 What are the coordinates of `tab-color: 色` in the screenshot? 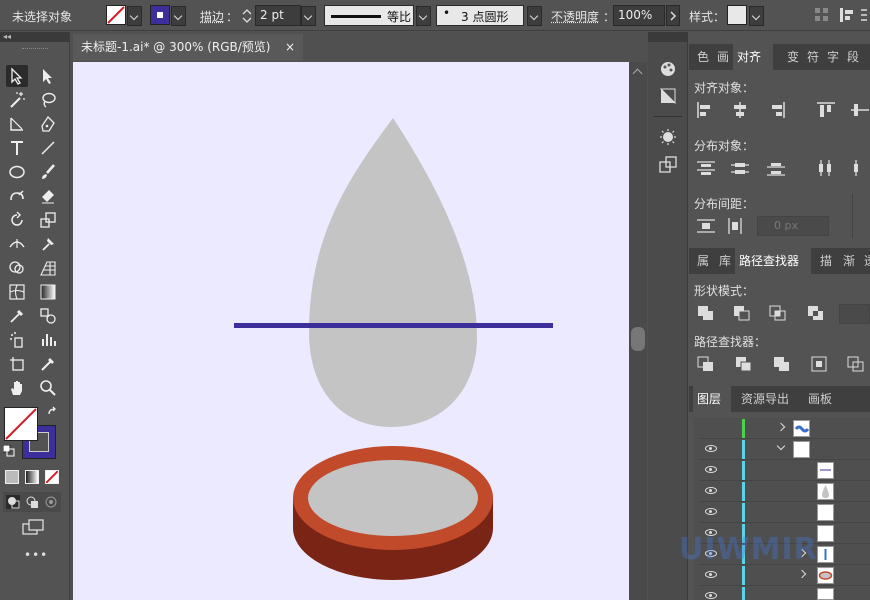 It's located at (703, 57).